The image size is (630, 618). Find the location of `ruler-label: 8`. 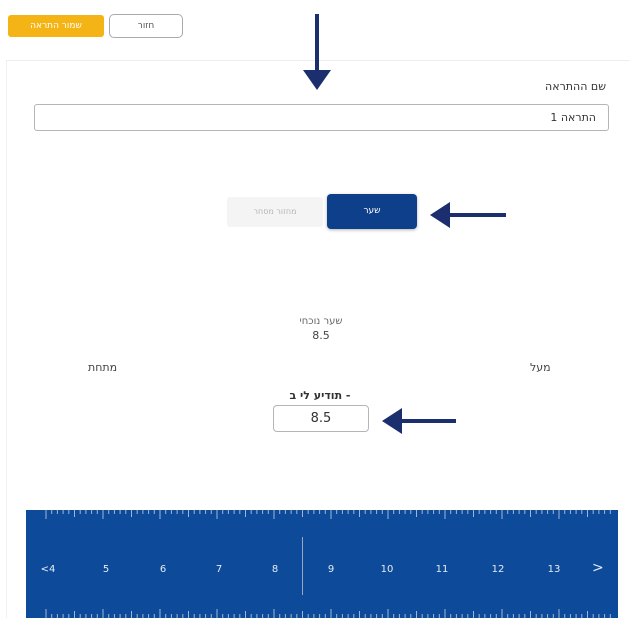

ruler-label: 8 is located at coordinates (275, 569).